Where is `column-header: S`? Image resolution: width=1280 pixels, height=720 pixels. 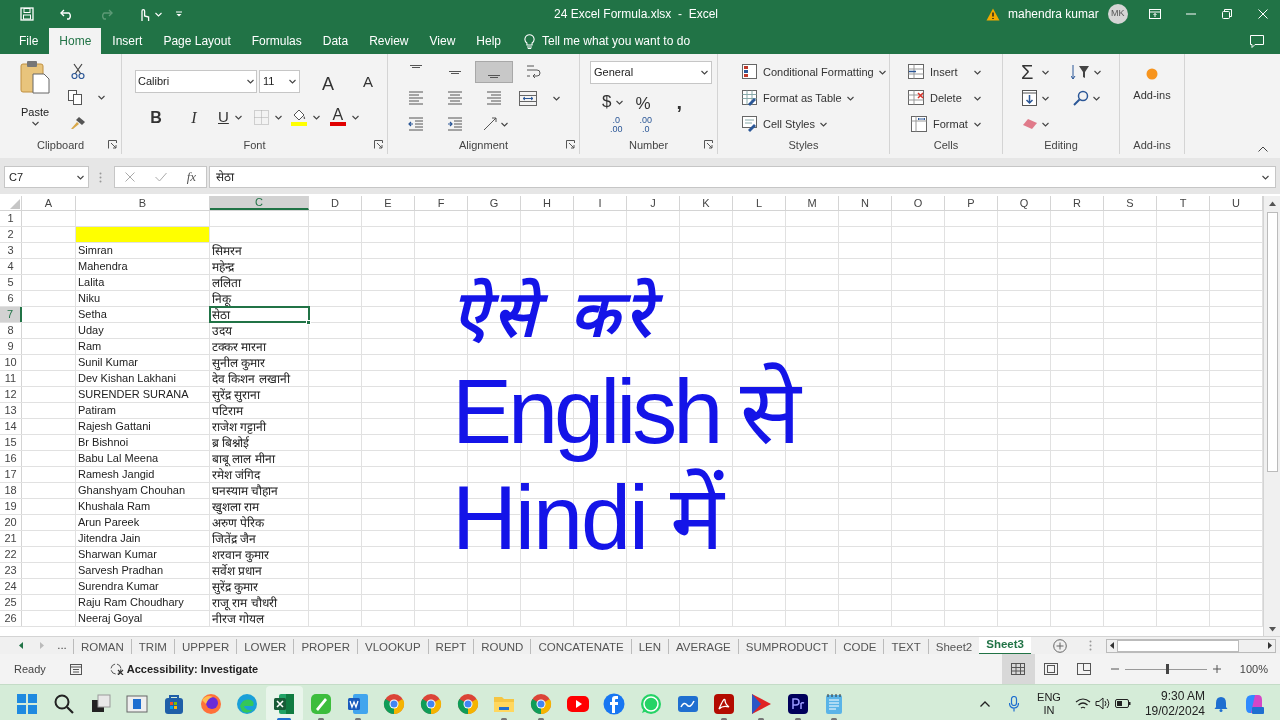 column-header: S is located at coordinates (1130, 203).